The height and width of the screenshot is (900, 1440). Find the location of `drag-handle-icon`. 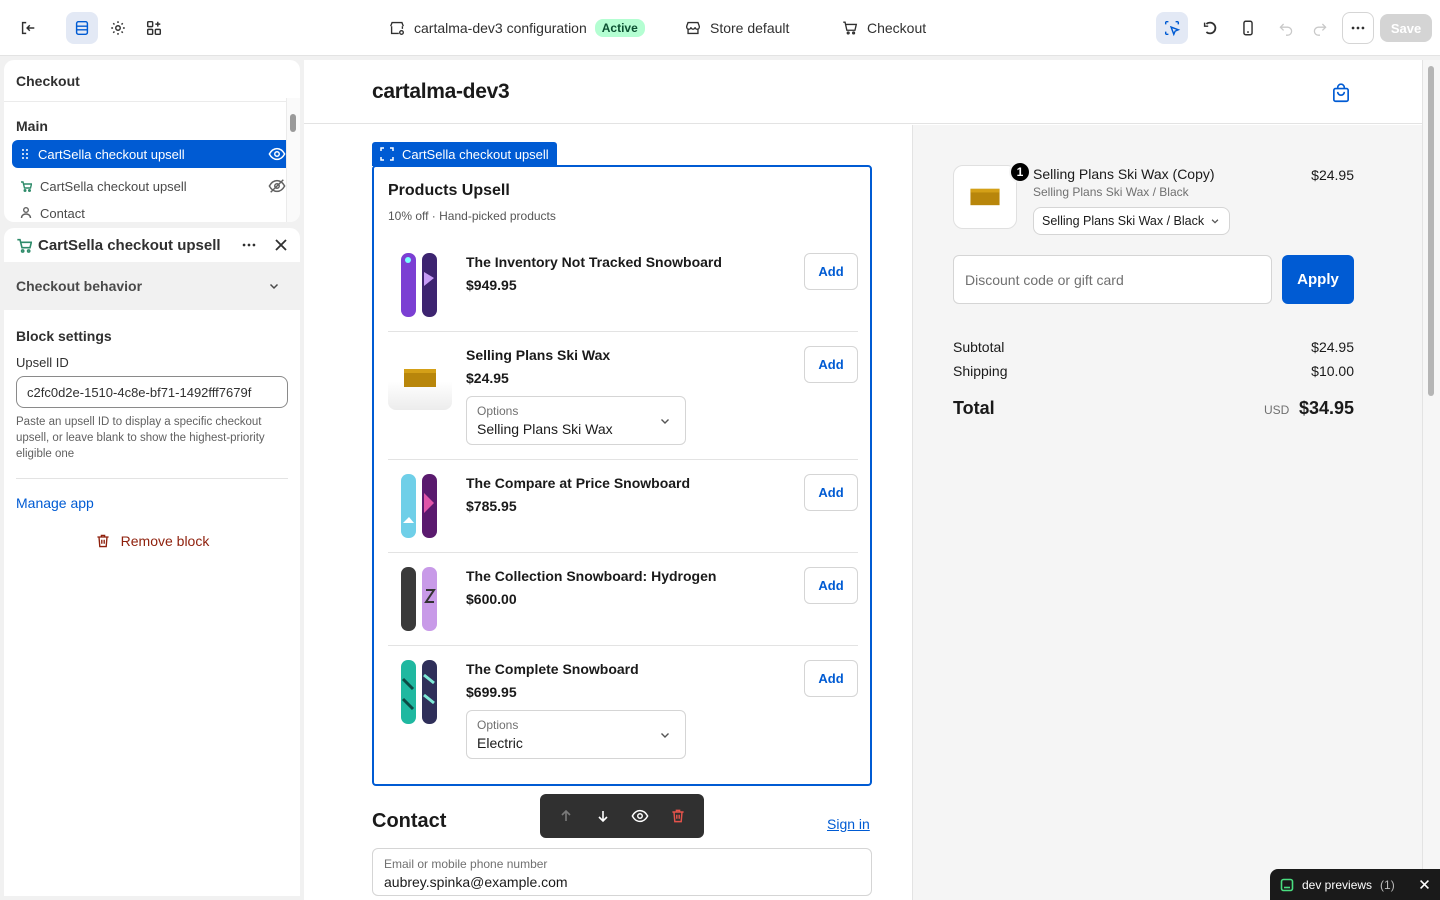

drag-handle-icon is located at coordinates (25, 154).